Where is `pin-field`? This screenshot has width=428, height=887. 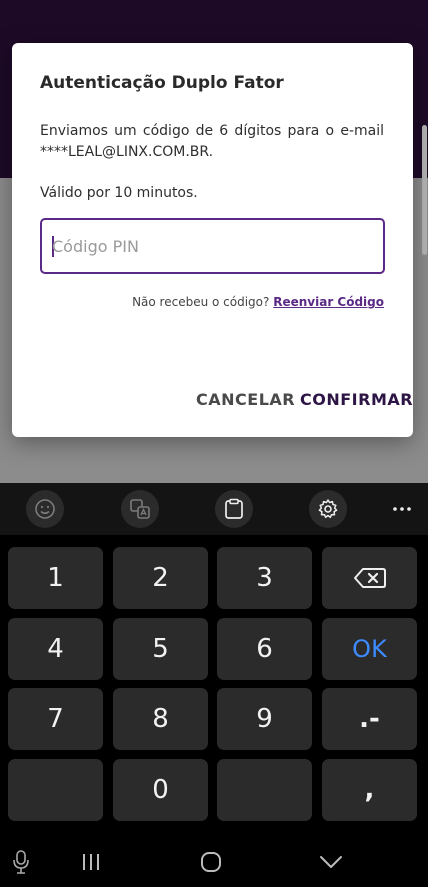
pin-field is located at coordinates (212, 246).